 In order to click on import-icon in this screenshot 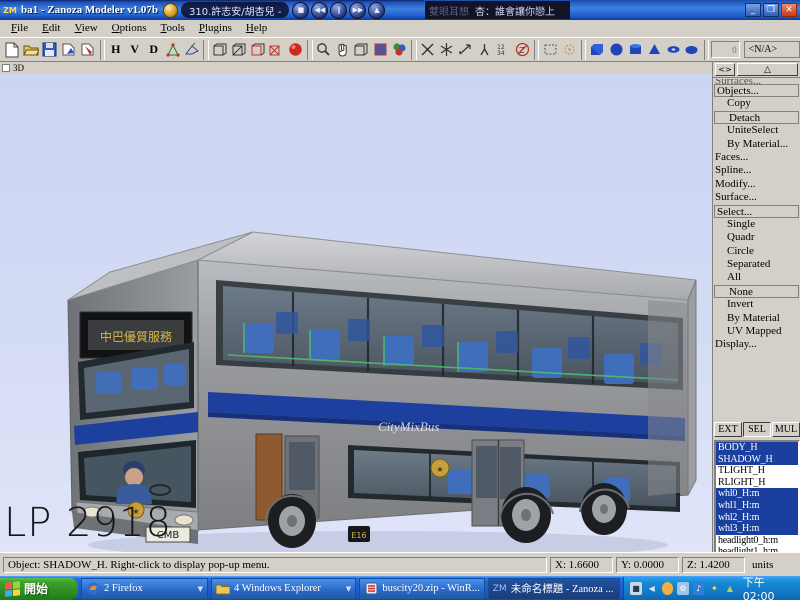, I will do `click(69, 49)`.